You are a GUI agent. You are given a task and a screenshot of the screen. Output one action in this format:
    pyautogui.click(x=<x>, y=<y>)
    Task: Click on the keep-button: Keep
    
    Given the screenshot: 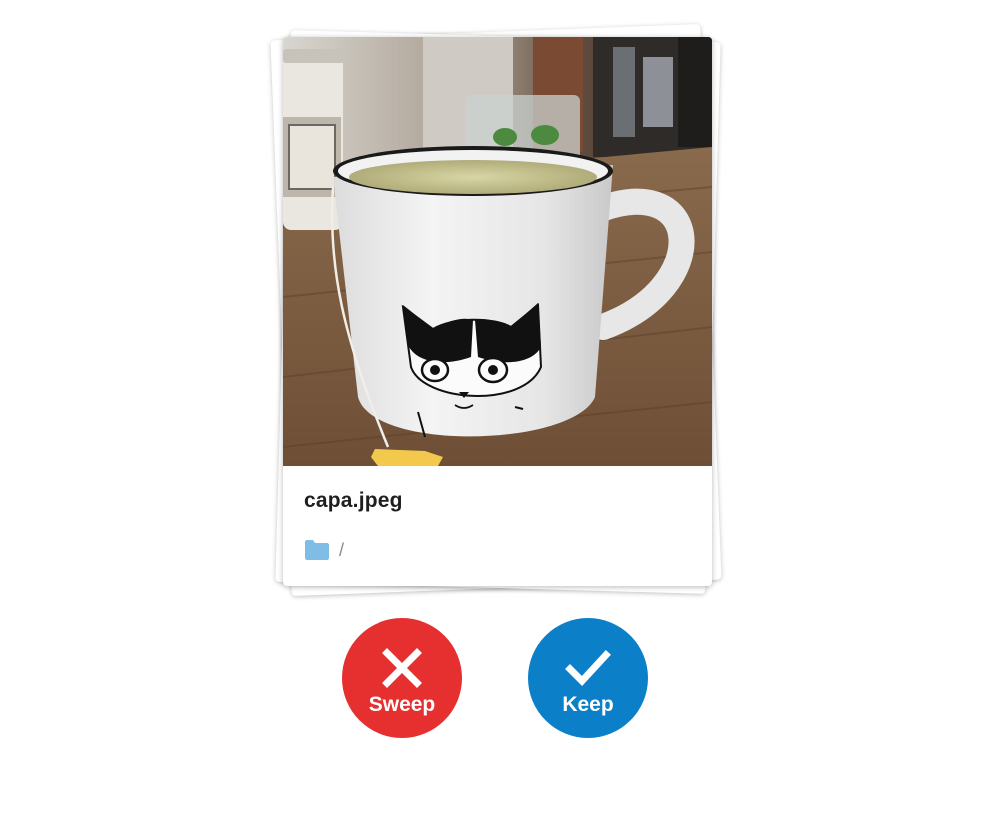 What is the action you would take?
    pyautogui.click(x=588, y=678)
    